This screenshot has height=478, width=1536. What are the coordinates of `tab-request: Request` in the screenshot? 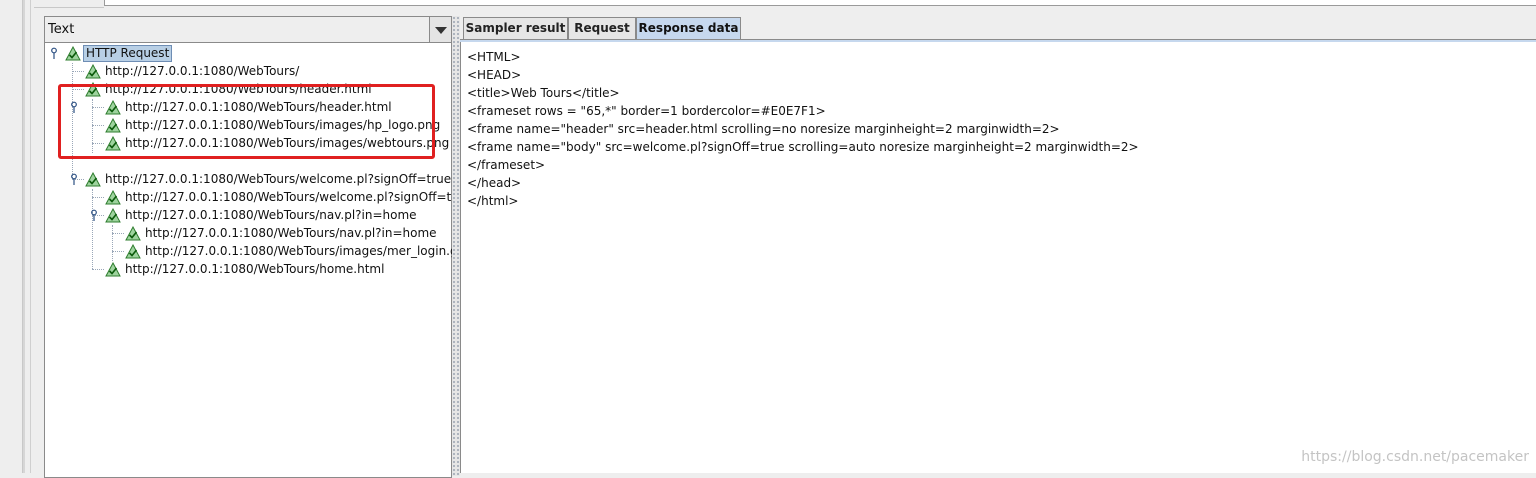 It's located at (602, 28).